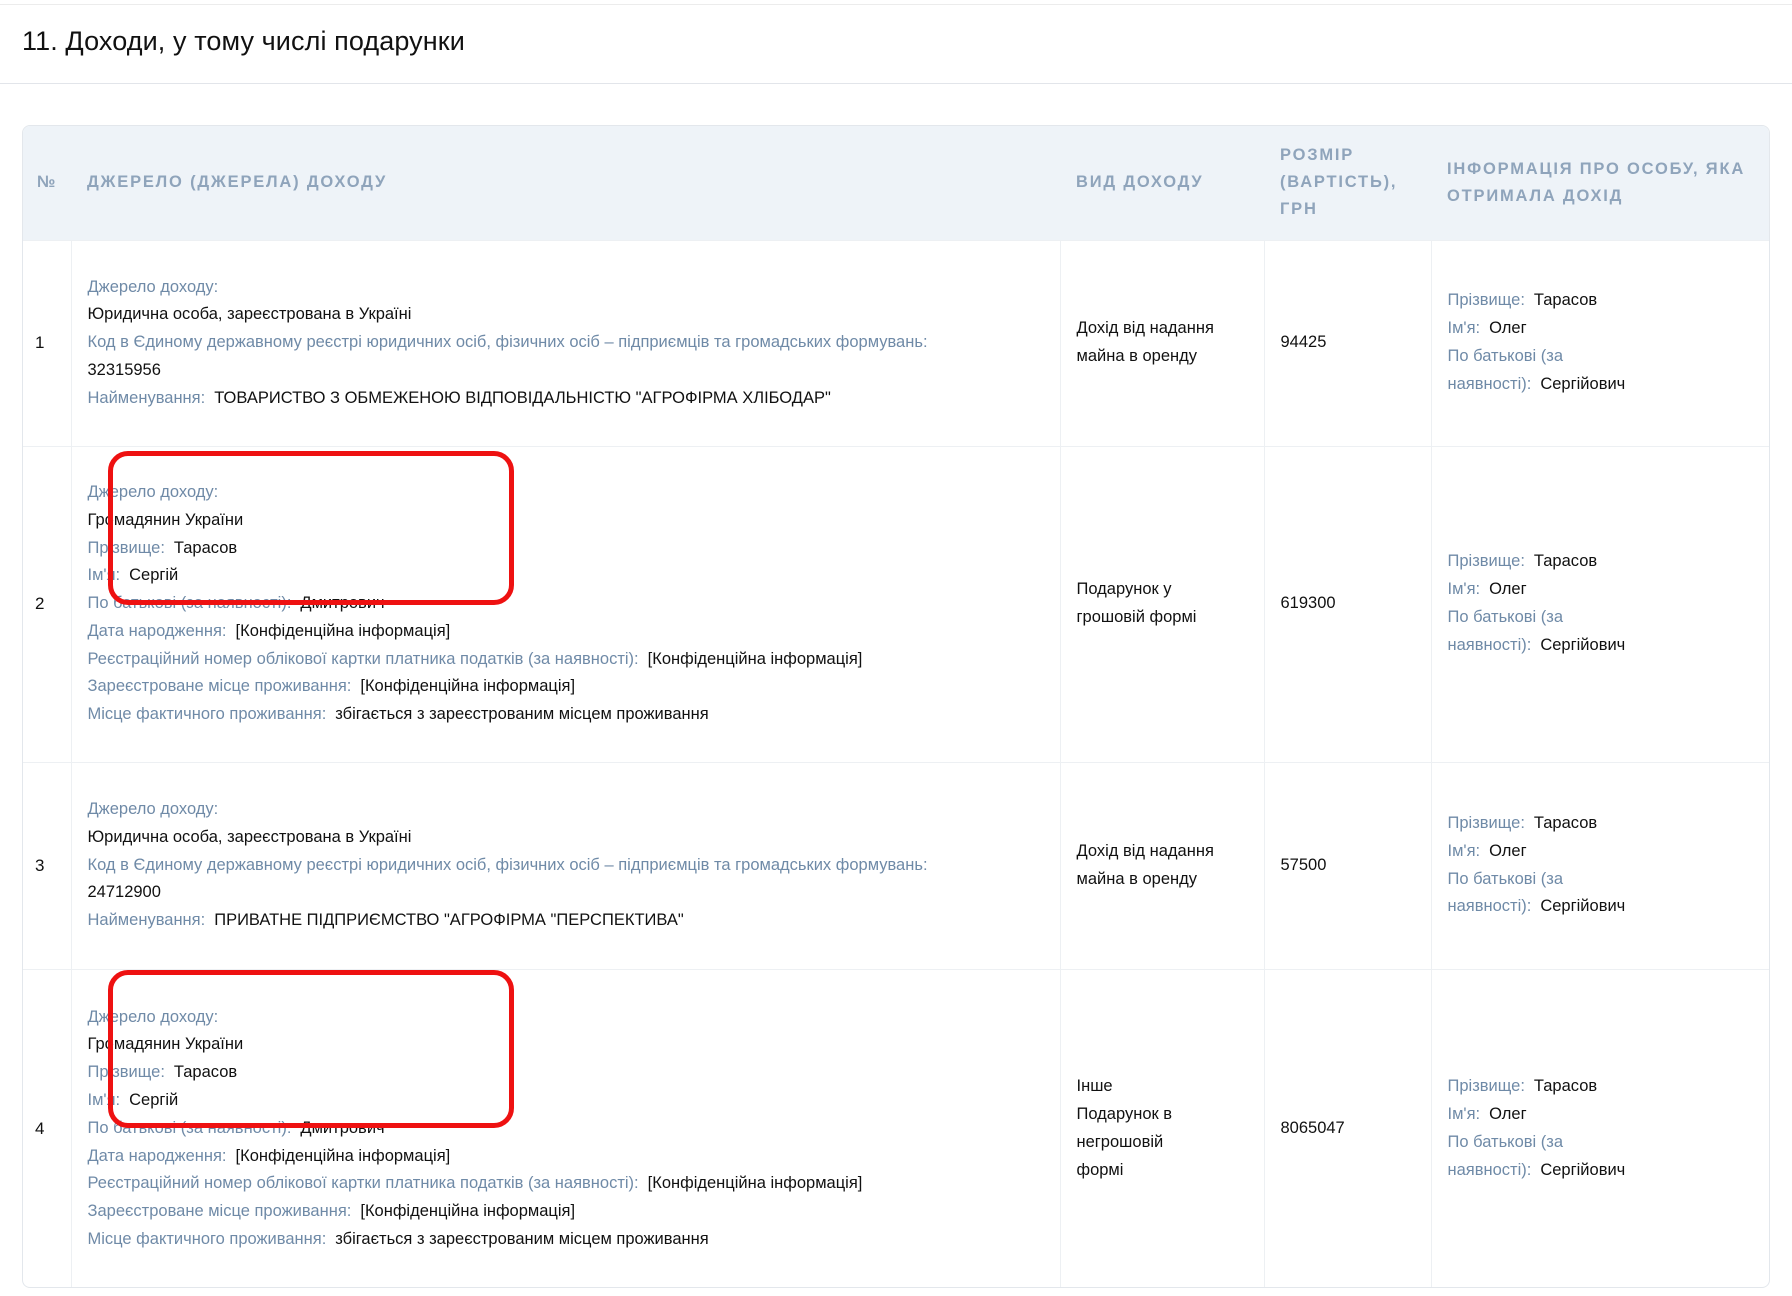 The height and width of the screenshot is (1296, 1792). Describe the element at coordinates (755, 1183) in the screenshot. I see `tax-number-value: [Конфіденційна інформація]` at that location.